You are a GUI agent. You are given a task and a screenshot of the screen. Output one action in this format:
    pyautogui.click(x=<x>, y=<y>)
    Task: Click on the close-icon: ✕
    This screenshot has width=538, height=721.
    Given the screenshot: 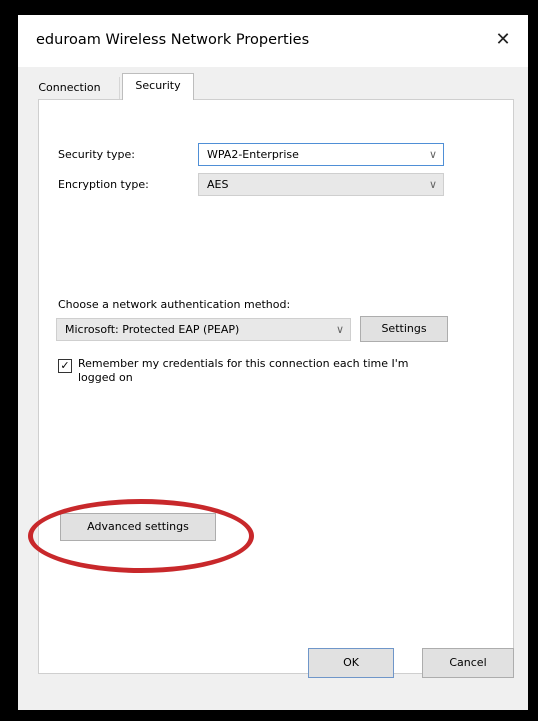 What is the action you would take?
    pyautogui.click(x=503, y=40)
    